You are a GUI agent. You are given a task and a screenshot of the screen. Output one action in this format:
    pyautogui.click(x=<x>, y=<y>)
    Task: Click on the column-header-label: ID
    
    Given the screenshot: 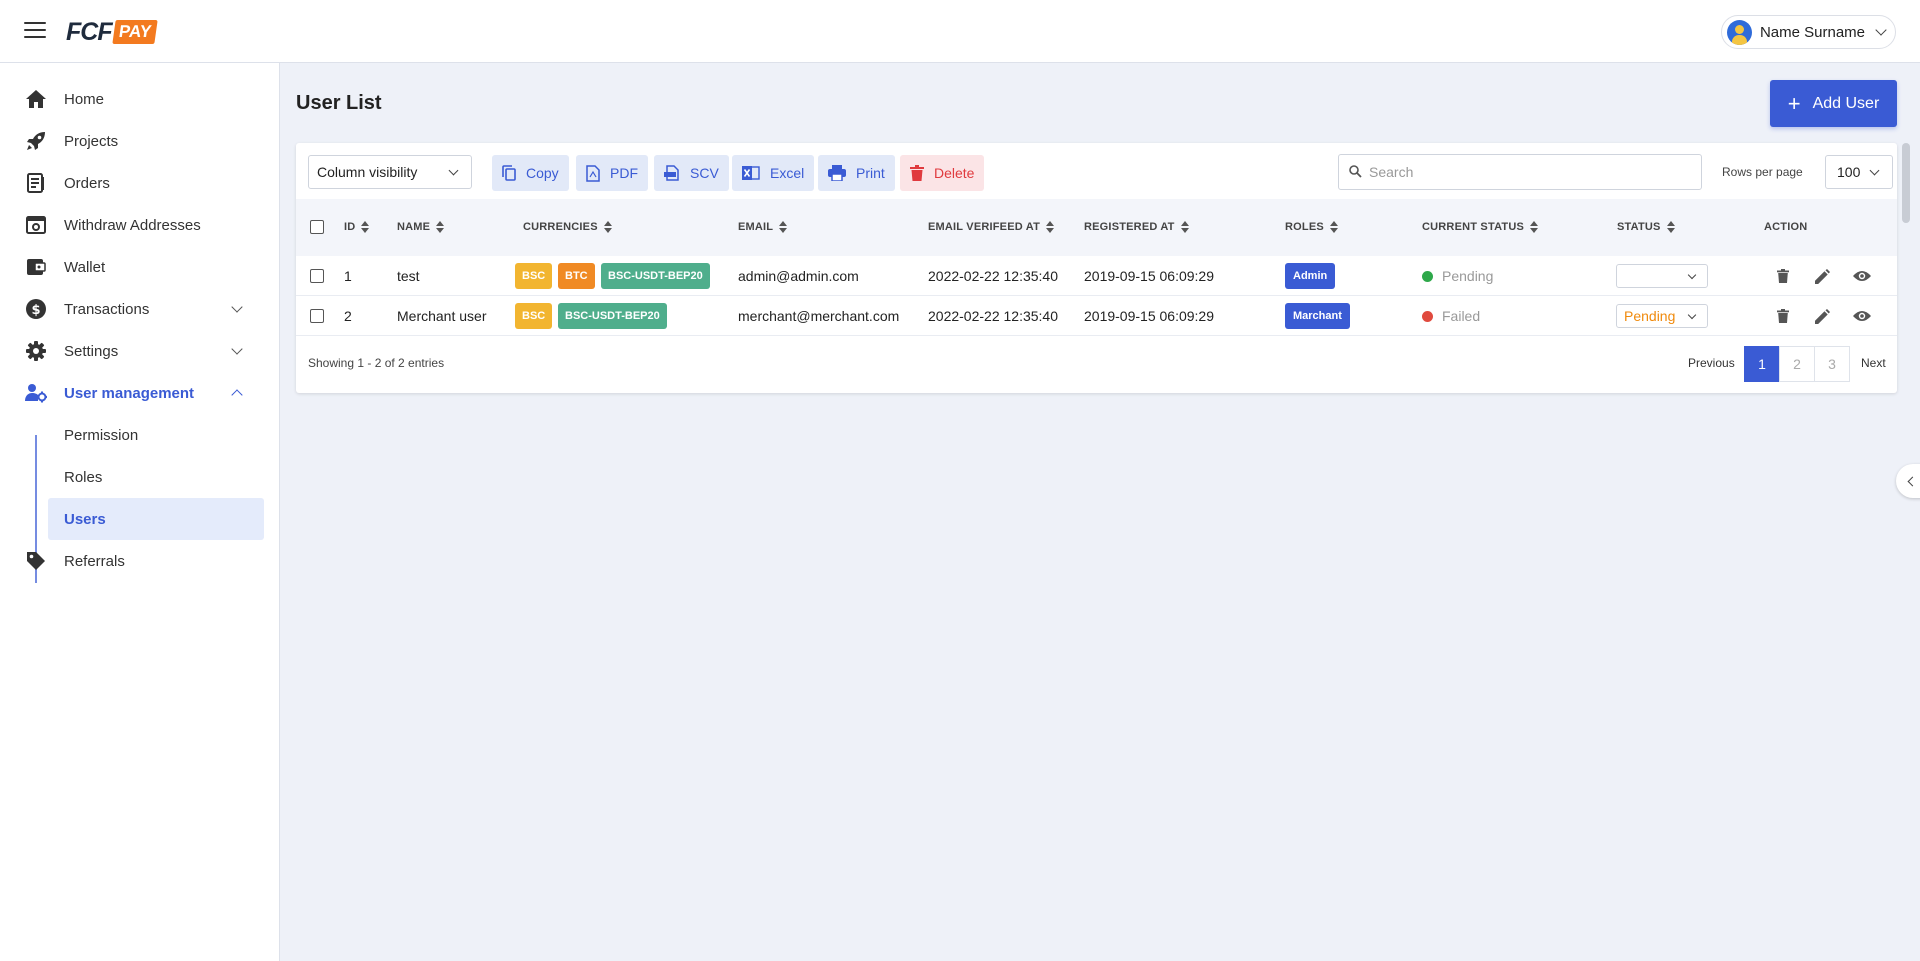 What is the action you would take?
    pyautogui.click(x=350, y=227)
    